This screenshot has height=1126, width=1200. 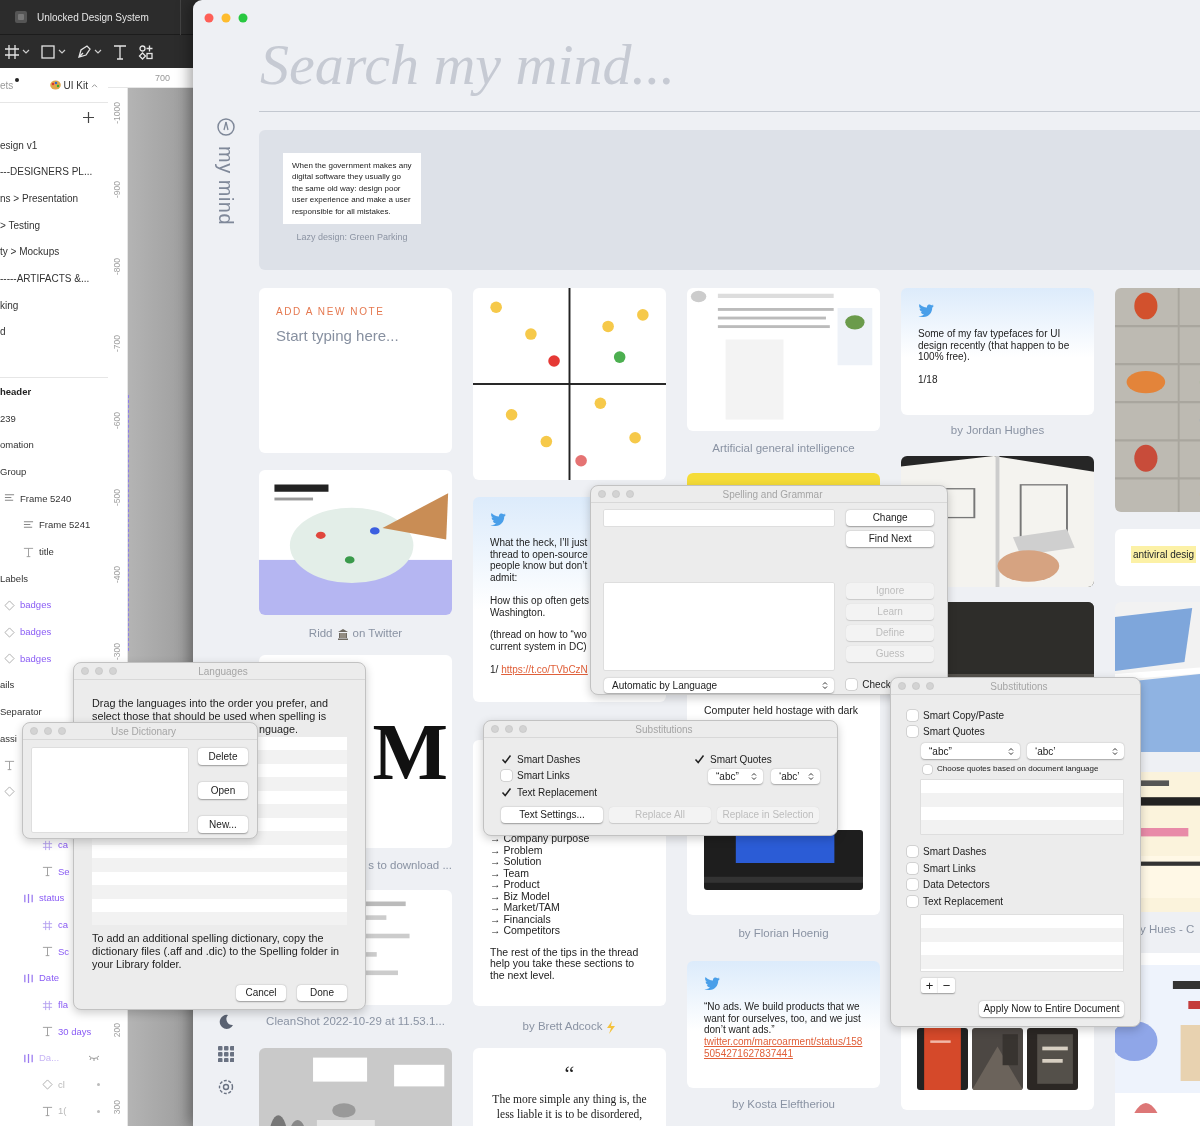 I want to click on layer-name: assi, so click(x=8, y=738).